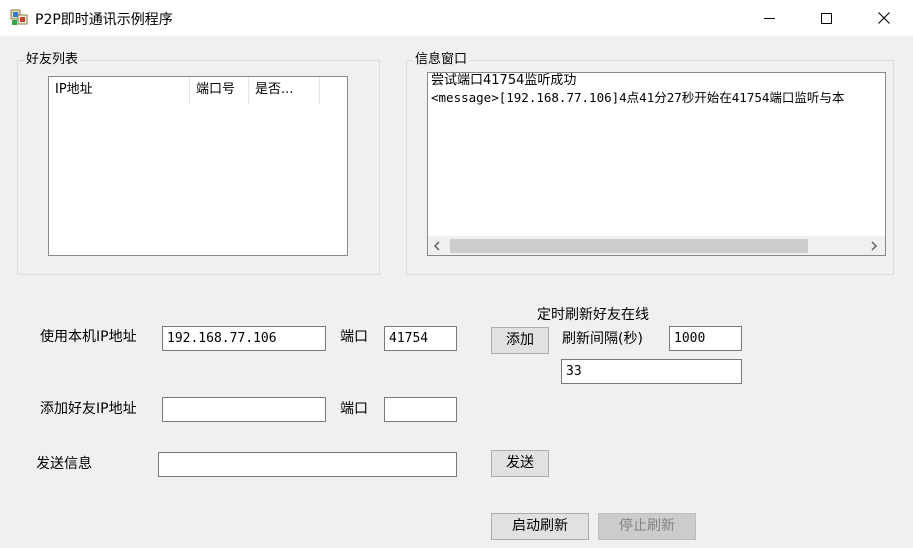 This screenshot has height=548, width=913. I want to click on minimize-icon, so click(769, 18).